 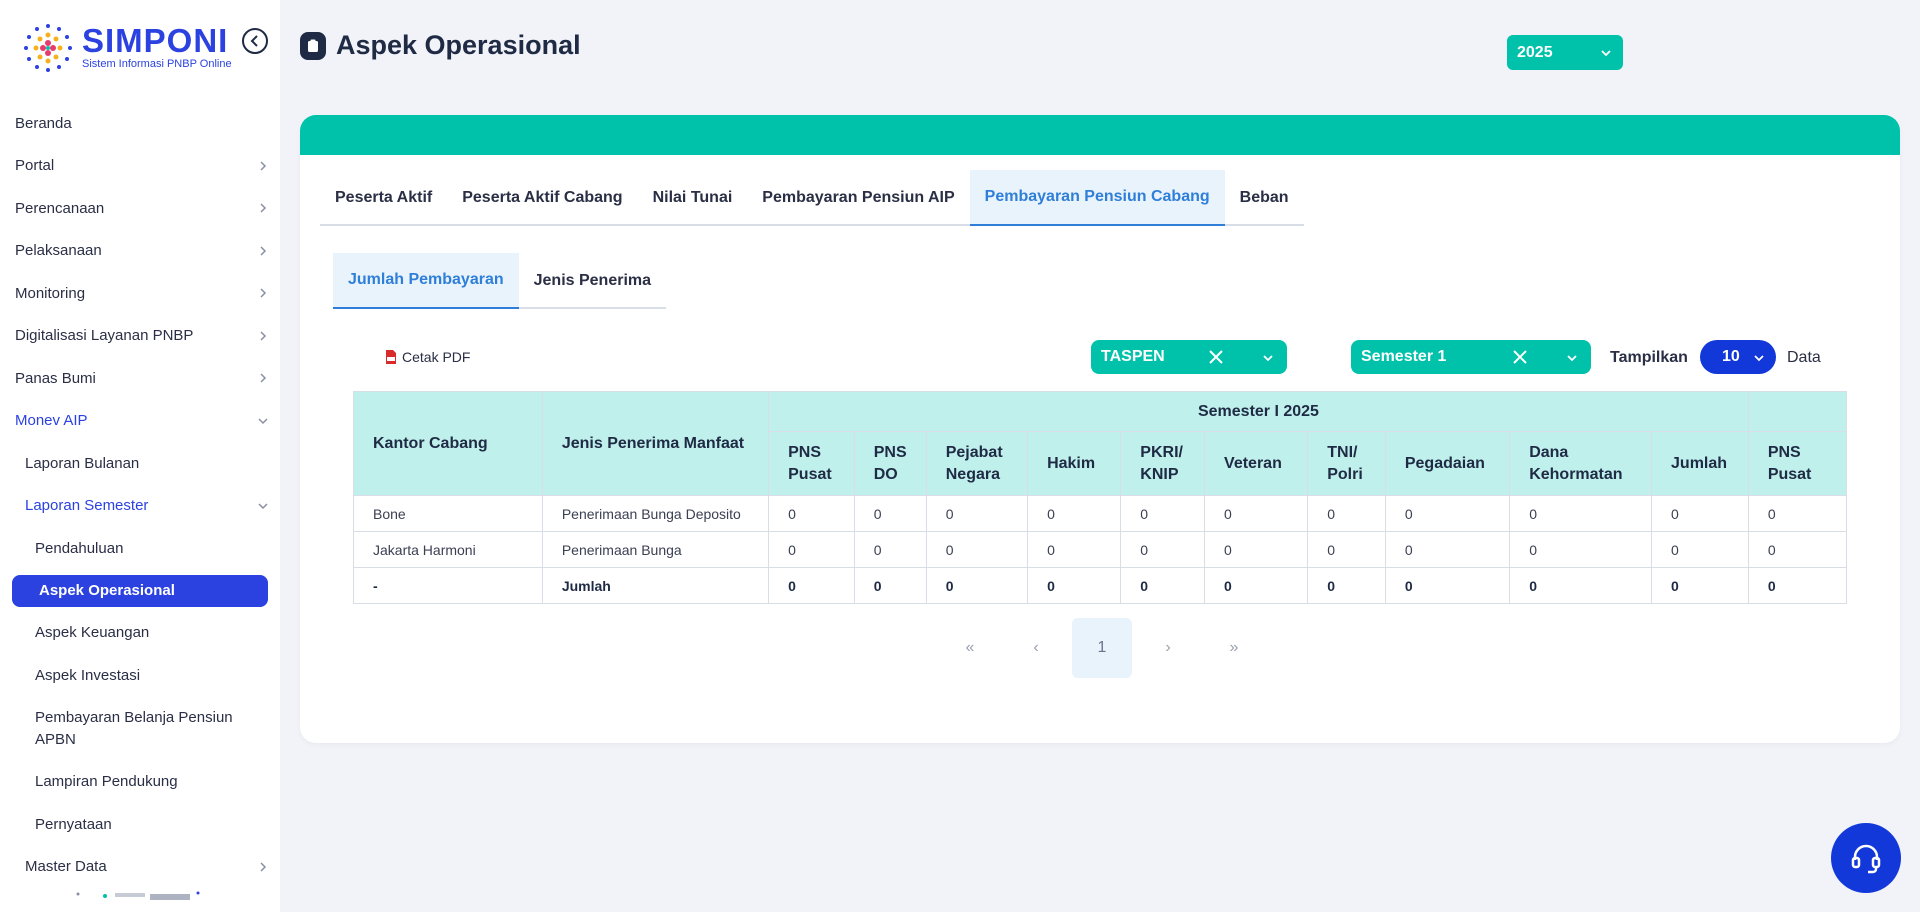 What do you see at coordinates (140, 782) in the screenshot?
I see `sidebar-item-lampiran-pendukung: Lampiran Pendukung` at bounding box center [140, 782].